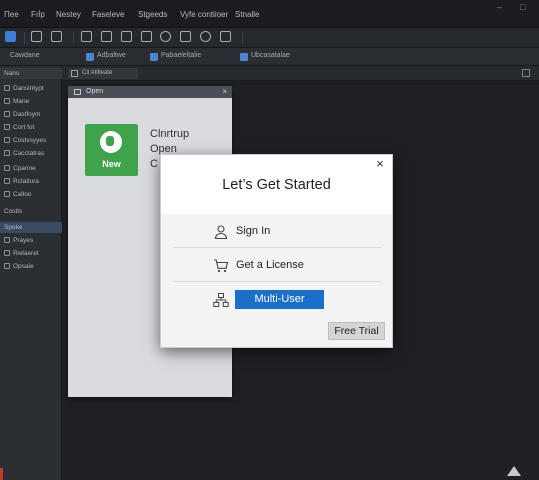  What do you see at coordinates (11, 73) in the screenshot?
I see `sidebar-item: Nans` at bounding box center [11, 73].